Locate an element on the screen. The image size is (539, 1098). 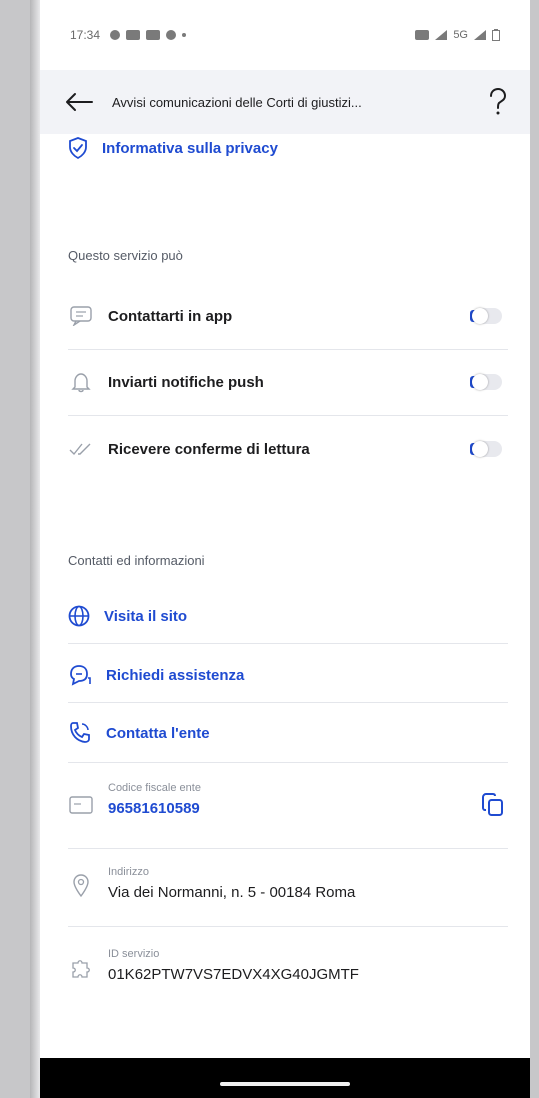
toggle-row-read-receipts: Ricevere conferme di lettura is located at coordinates (288, 449).